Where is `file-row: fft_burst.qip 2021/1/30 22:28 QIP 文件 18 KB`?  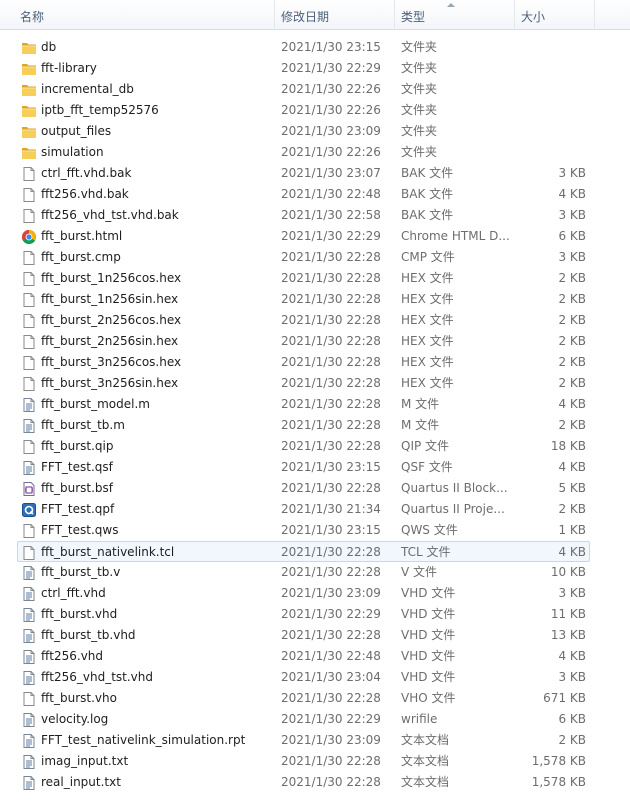
file-row: fft_burst.qip 2021/1/30 22:28 QIP 文件 18 KB is located at coordinates (315, 446).